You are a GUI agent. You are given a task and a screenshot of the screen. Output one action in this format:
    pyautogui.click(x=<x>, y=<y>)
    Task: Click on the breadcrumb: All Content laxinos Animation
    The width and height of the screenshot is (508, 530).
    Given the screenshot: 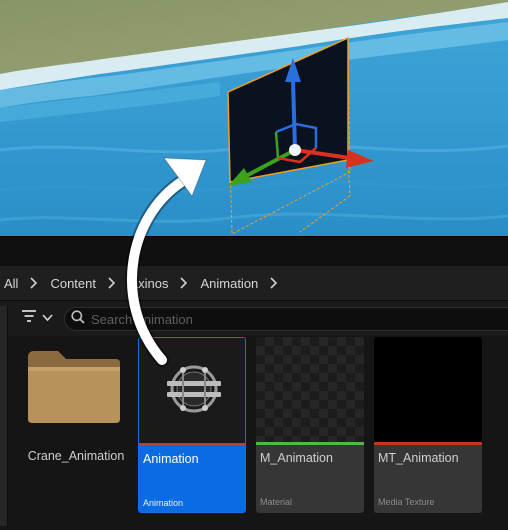 What is the action you would take?
    pyautogui.click(x=254, y=283)
    